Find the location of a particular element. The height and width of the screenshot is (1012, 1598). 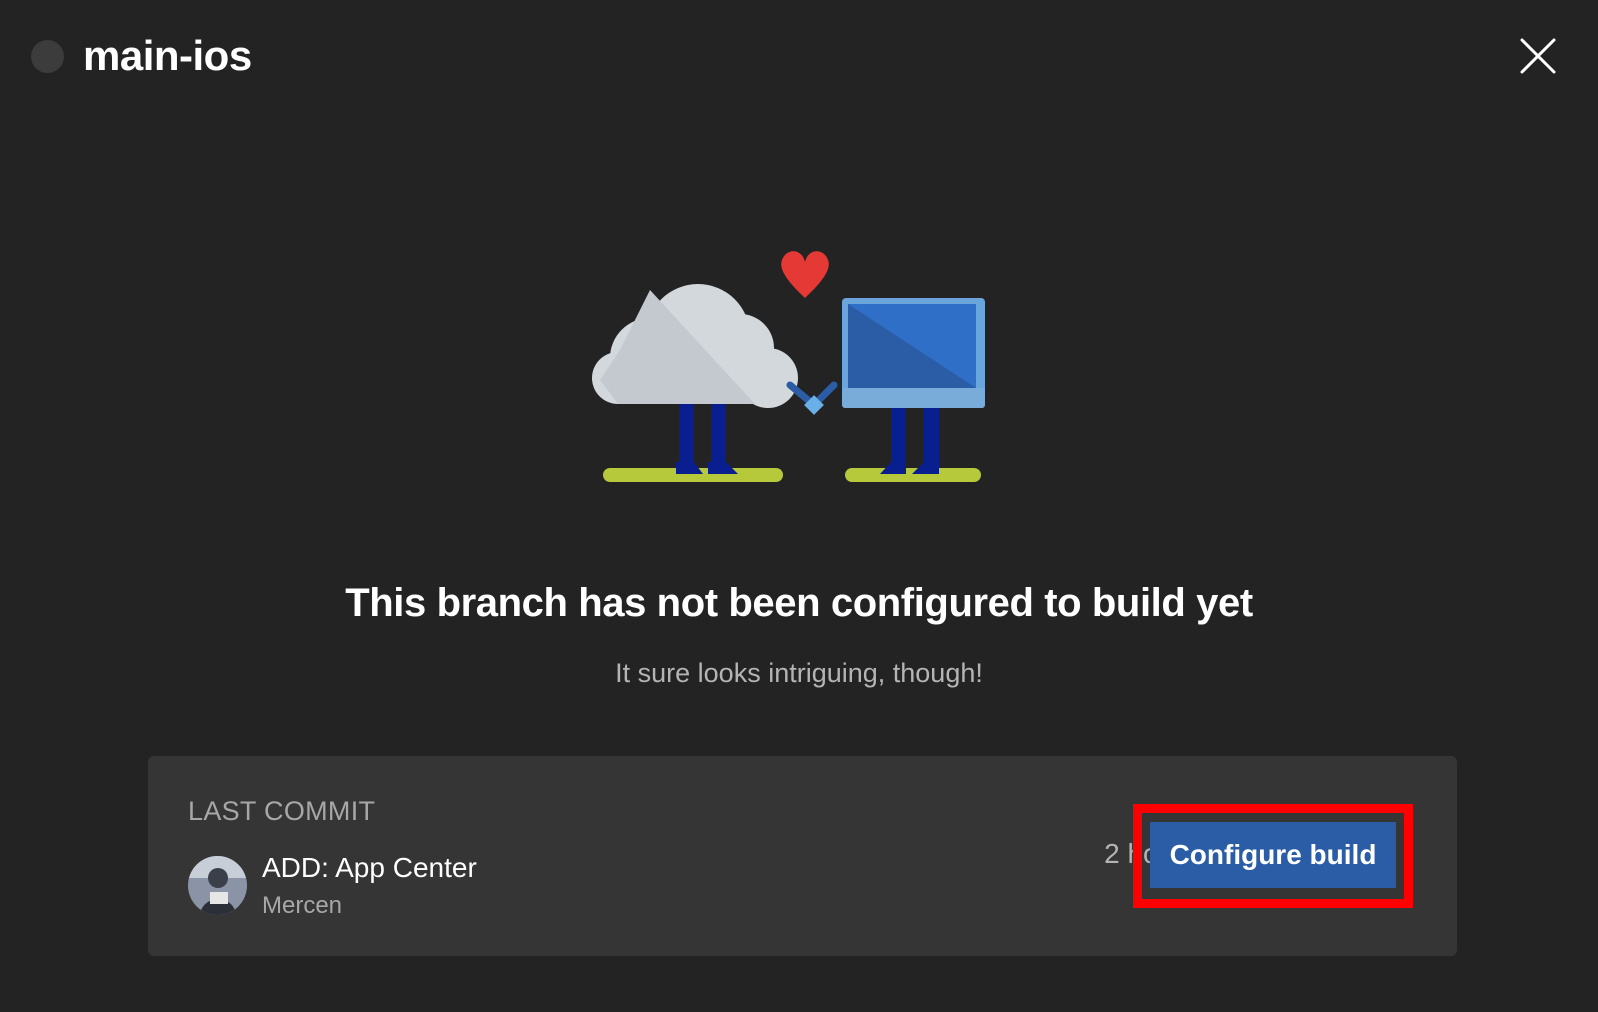

branch-status-dot is located at coordinates (47, 56).